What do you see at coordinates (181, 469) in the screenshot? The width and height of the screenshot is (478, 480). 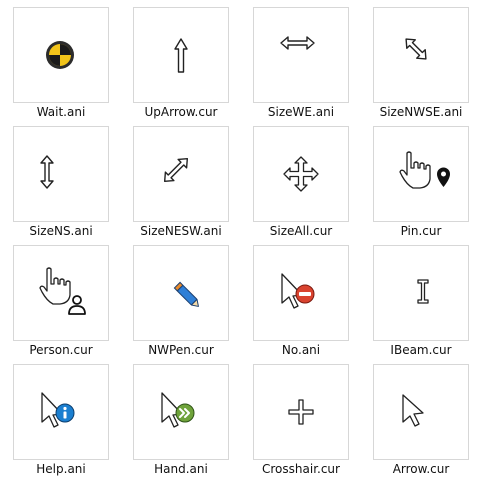 I see `file-name: Hand.ani` at bounding box center [181, 469].